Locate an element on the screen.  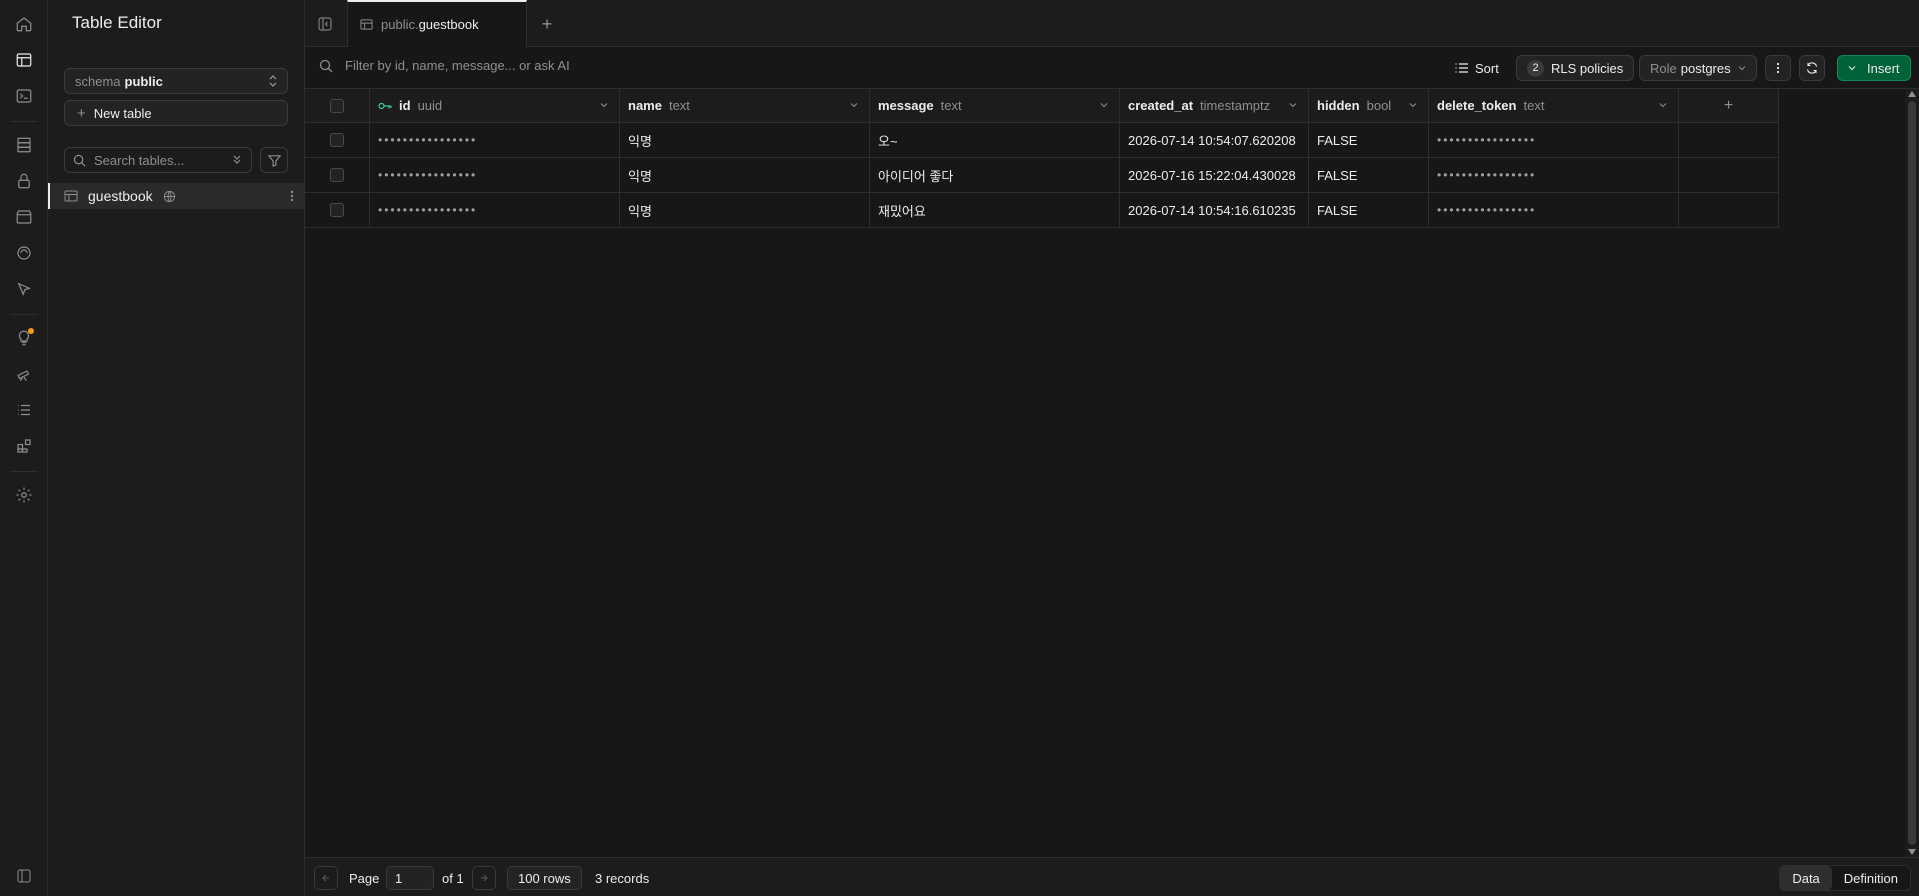
table-cell: 재밌어요 is located at coordinates (995, 210).